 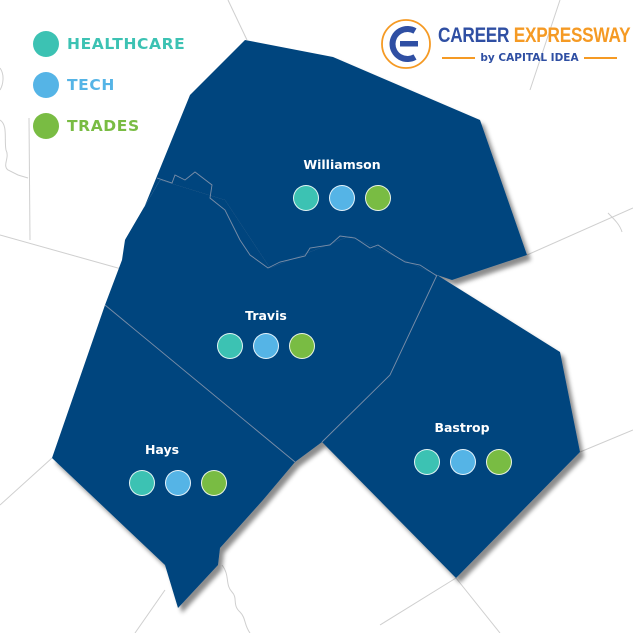 I want to click on legend-label: TECH, so click(x=91, y=85).